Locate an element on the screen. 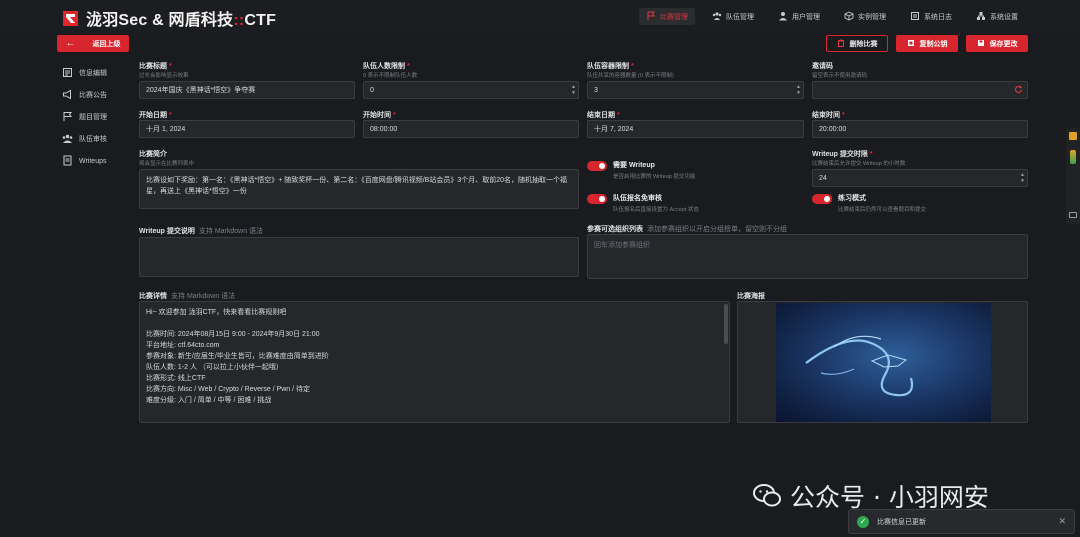 This screenshot has width=1080, height=537. need-writeup-desc: 是否启用比赛的 Writeup 提交功能 is located at coordinates (654, 177).